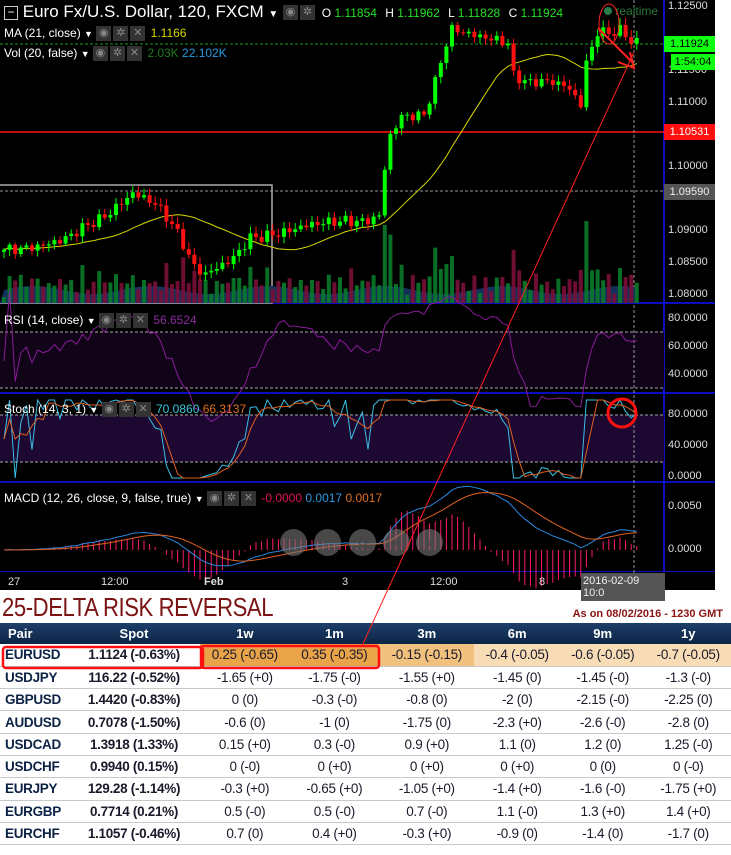 This screenshot has width=731, height=855. Describe the element at coordinates (602, 633) in the screenshot. I see `column-header: 9m` at that location.